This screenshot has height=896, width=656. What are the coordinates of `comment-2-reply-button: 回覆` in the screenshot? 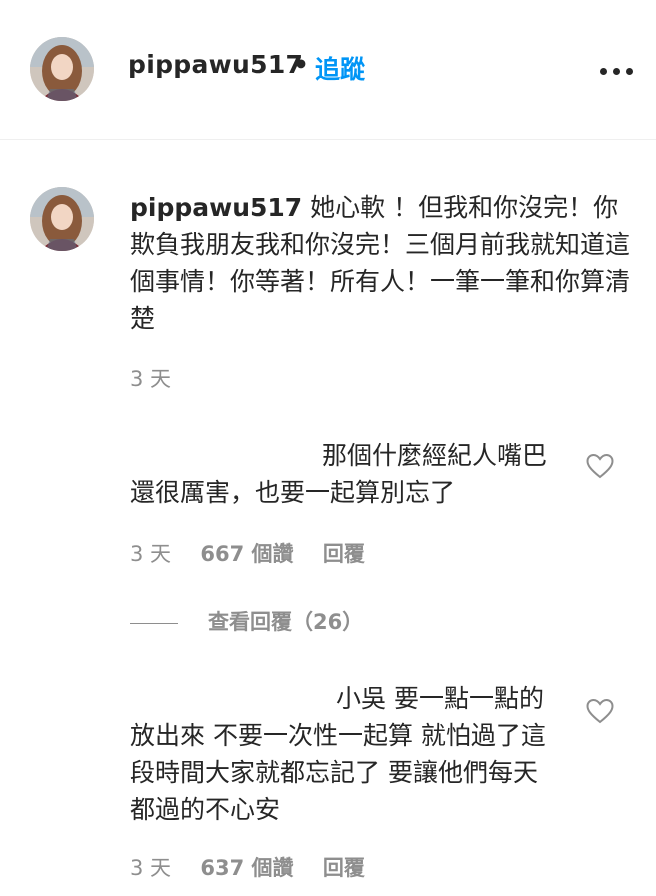 It's located at (344, 868).